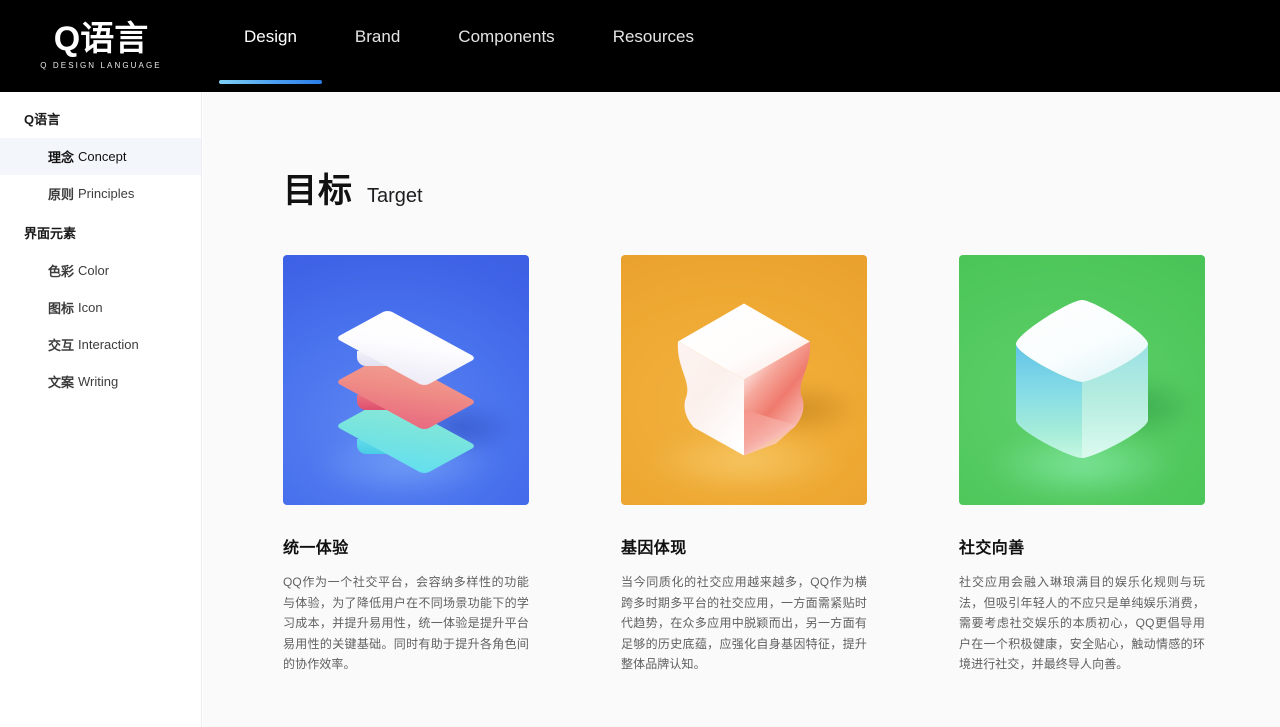 Image resolution: width=1280 pixels, height=727 pixels. What do you see at coordinates (101, 39) in the screenshot?
I see `brand-logo-text: Q语言` at bounding box center [101, 39].